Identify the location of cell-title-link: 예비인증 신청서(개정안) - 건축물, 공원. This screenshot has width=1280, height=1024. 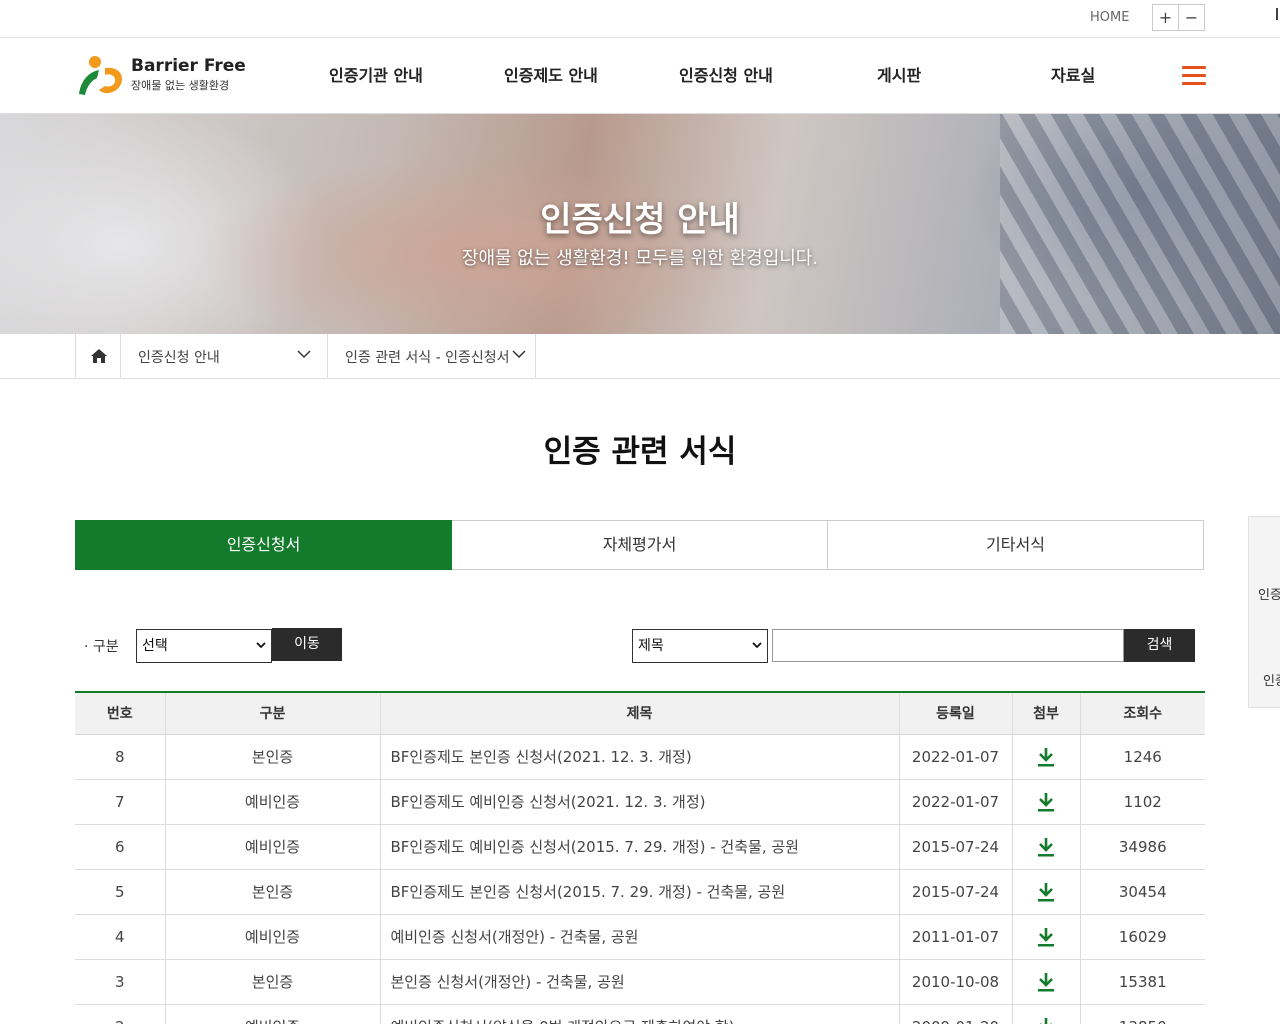
(639, 937).